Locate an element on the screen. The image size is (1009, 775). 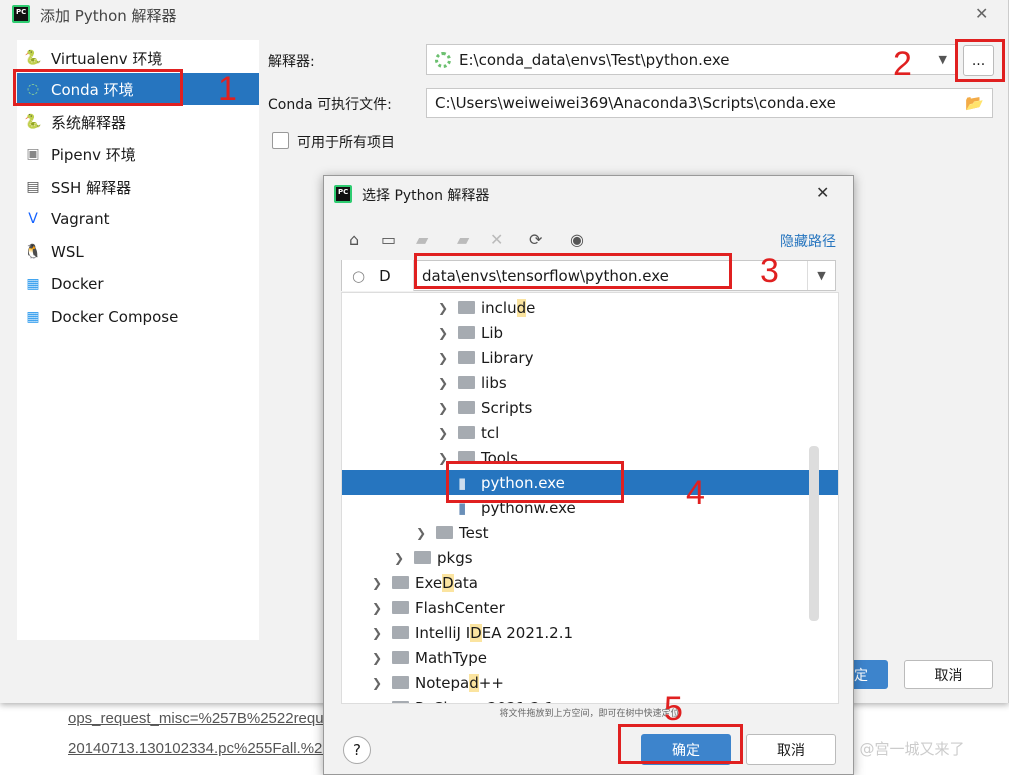
tree-row: ❯ Library is located at coordinates (590, 357).